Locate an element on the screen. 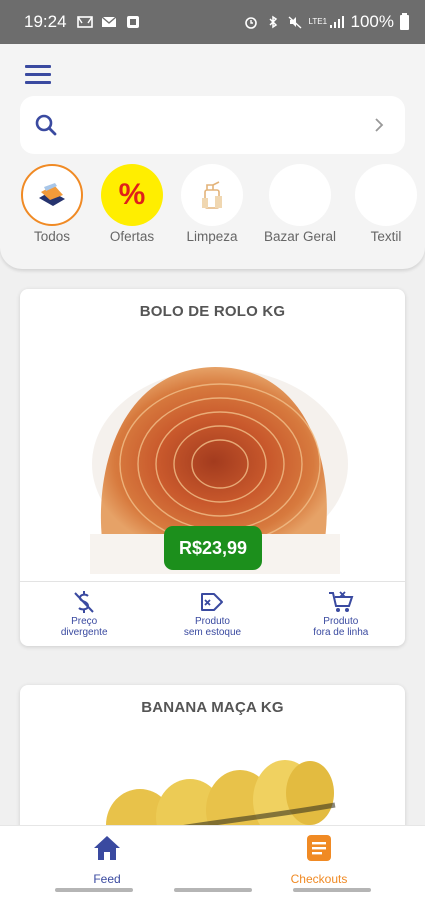 The image size is (425, 900). app-notification-icon is located at coordinates (132, 22).